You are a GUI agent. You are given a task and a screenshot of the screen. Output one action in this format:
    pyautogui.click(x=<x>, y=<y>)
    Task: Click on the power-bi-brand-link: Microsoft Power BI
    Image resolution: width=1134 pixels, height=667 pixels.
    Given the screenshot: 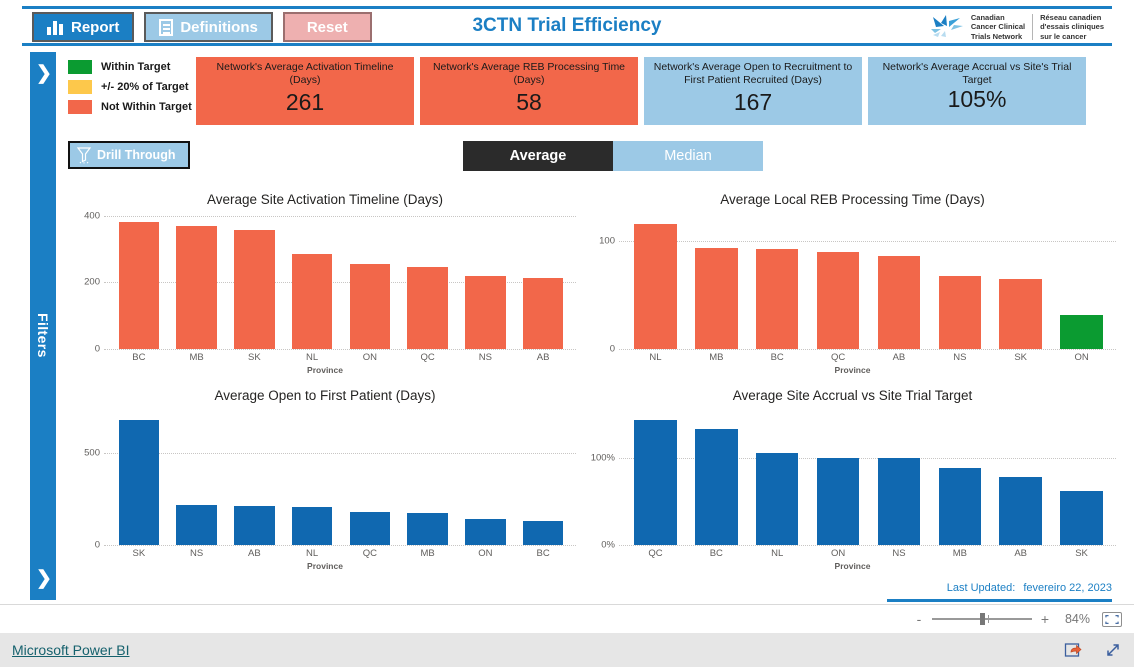 What is the action you would take?
    pyautogui.click(x=70, y=650)
    